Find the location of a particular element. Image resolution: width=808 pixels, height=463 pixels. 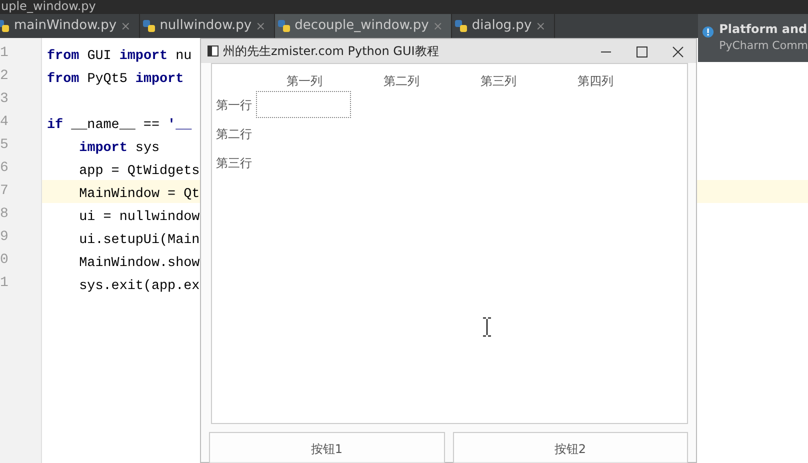

notification-popup: Platform and PyCharm Comm is located at coordinates (753, 38).